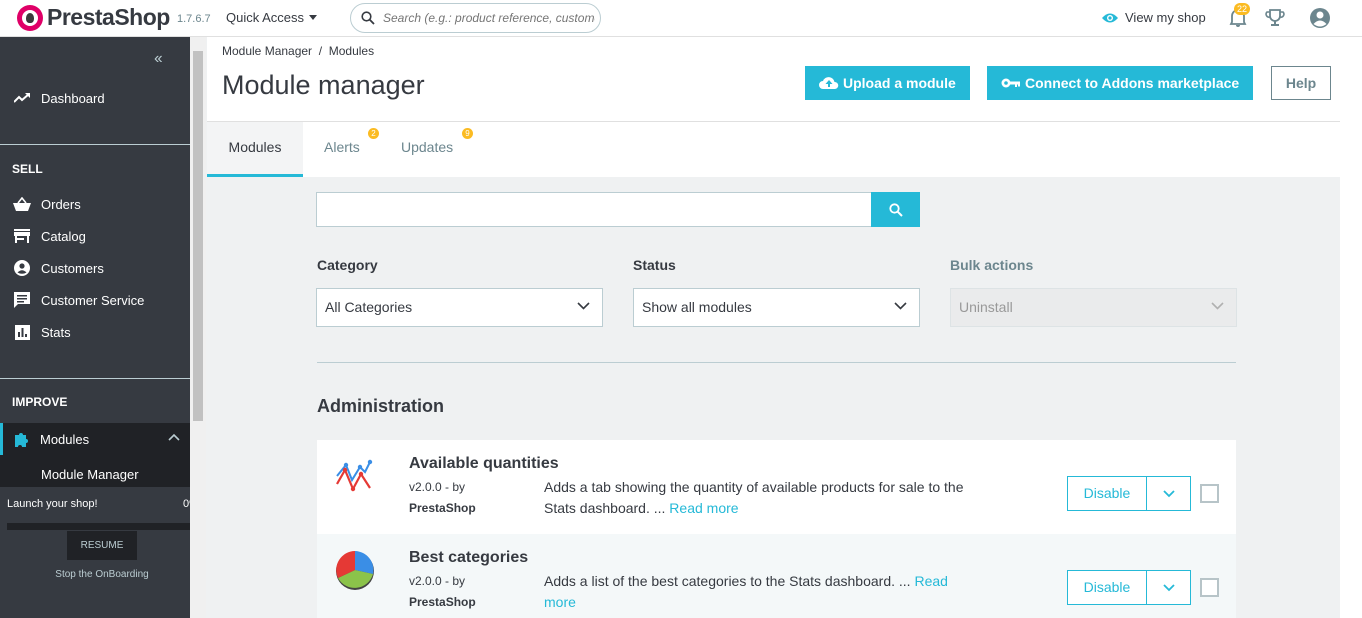 The width and height of the screenshot is (1362, 618). I want to click on stop-onboarding-link: Stop the OnBoarding, so click(102, 574).